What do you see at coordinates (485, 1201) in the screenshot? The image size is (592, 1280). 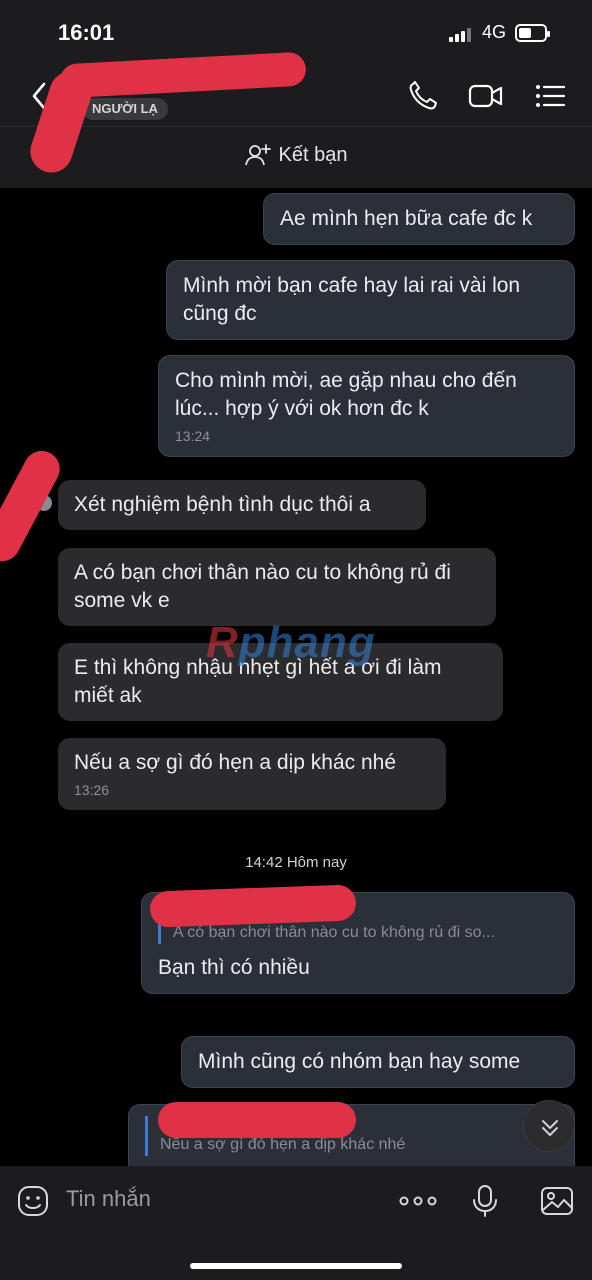 I see `microphone-icon` at bounding box center [485, 1201].